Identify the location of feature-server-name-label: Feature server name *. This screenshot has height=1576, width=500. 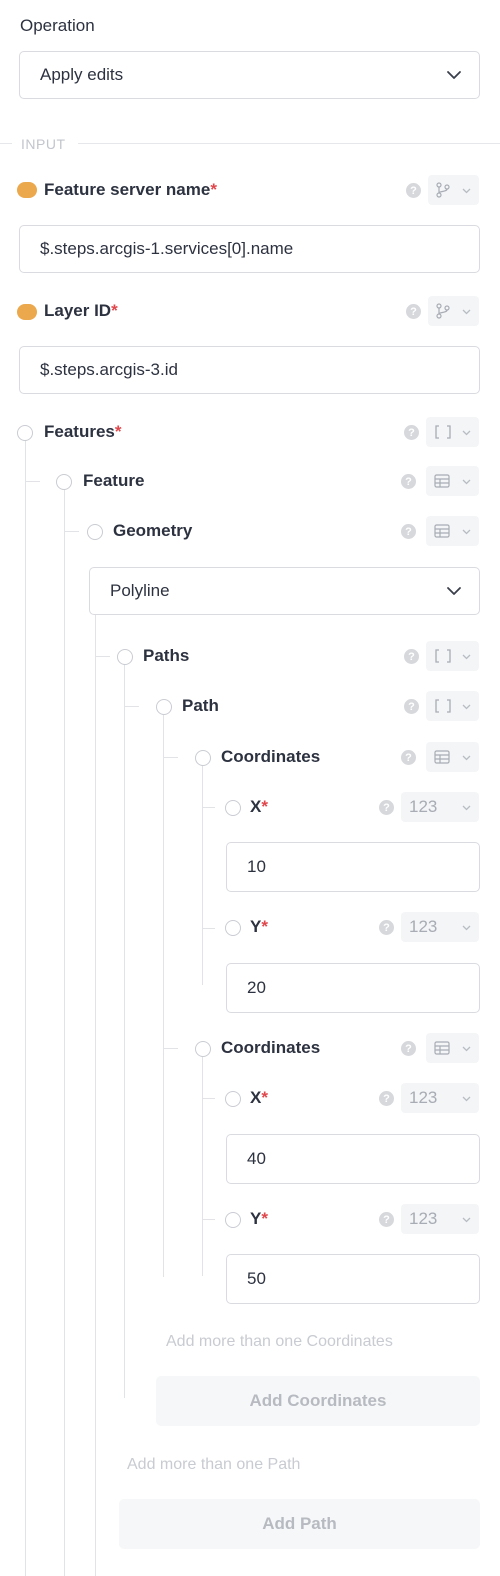
(130, 189).